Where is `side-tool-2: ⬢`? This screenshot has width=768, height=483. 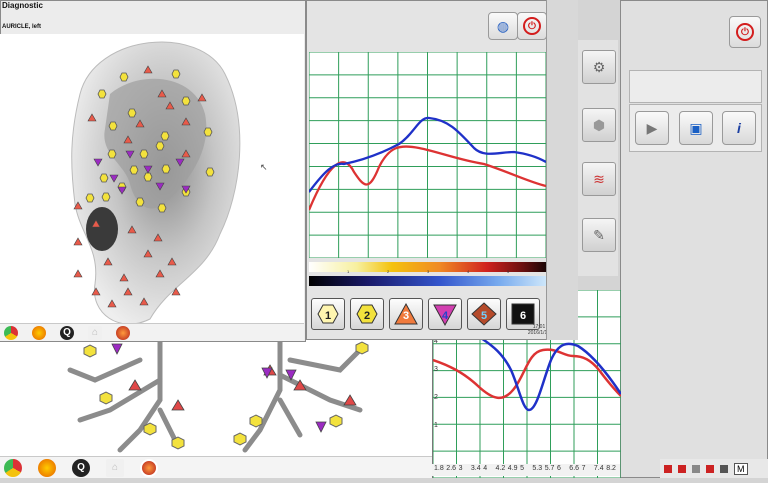 side-tool-2: ⬢ is located at coordinates (599, 125).